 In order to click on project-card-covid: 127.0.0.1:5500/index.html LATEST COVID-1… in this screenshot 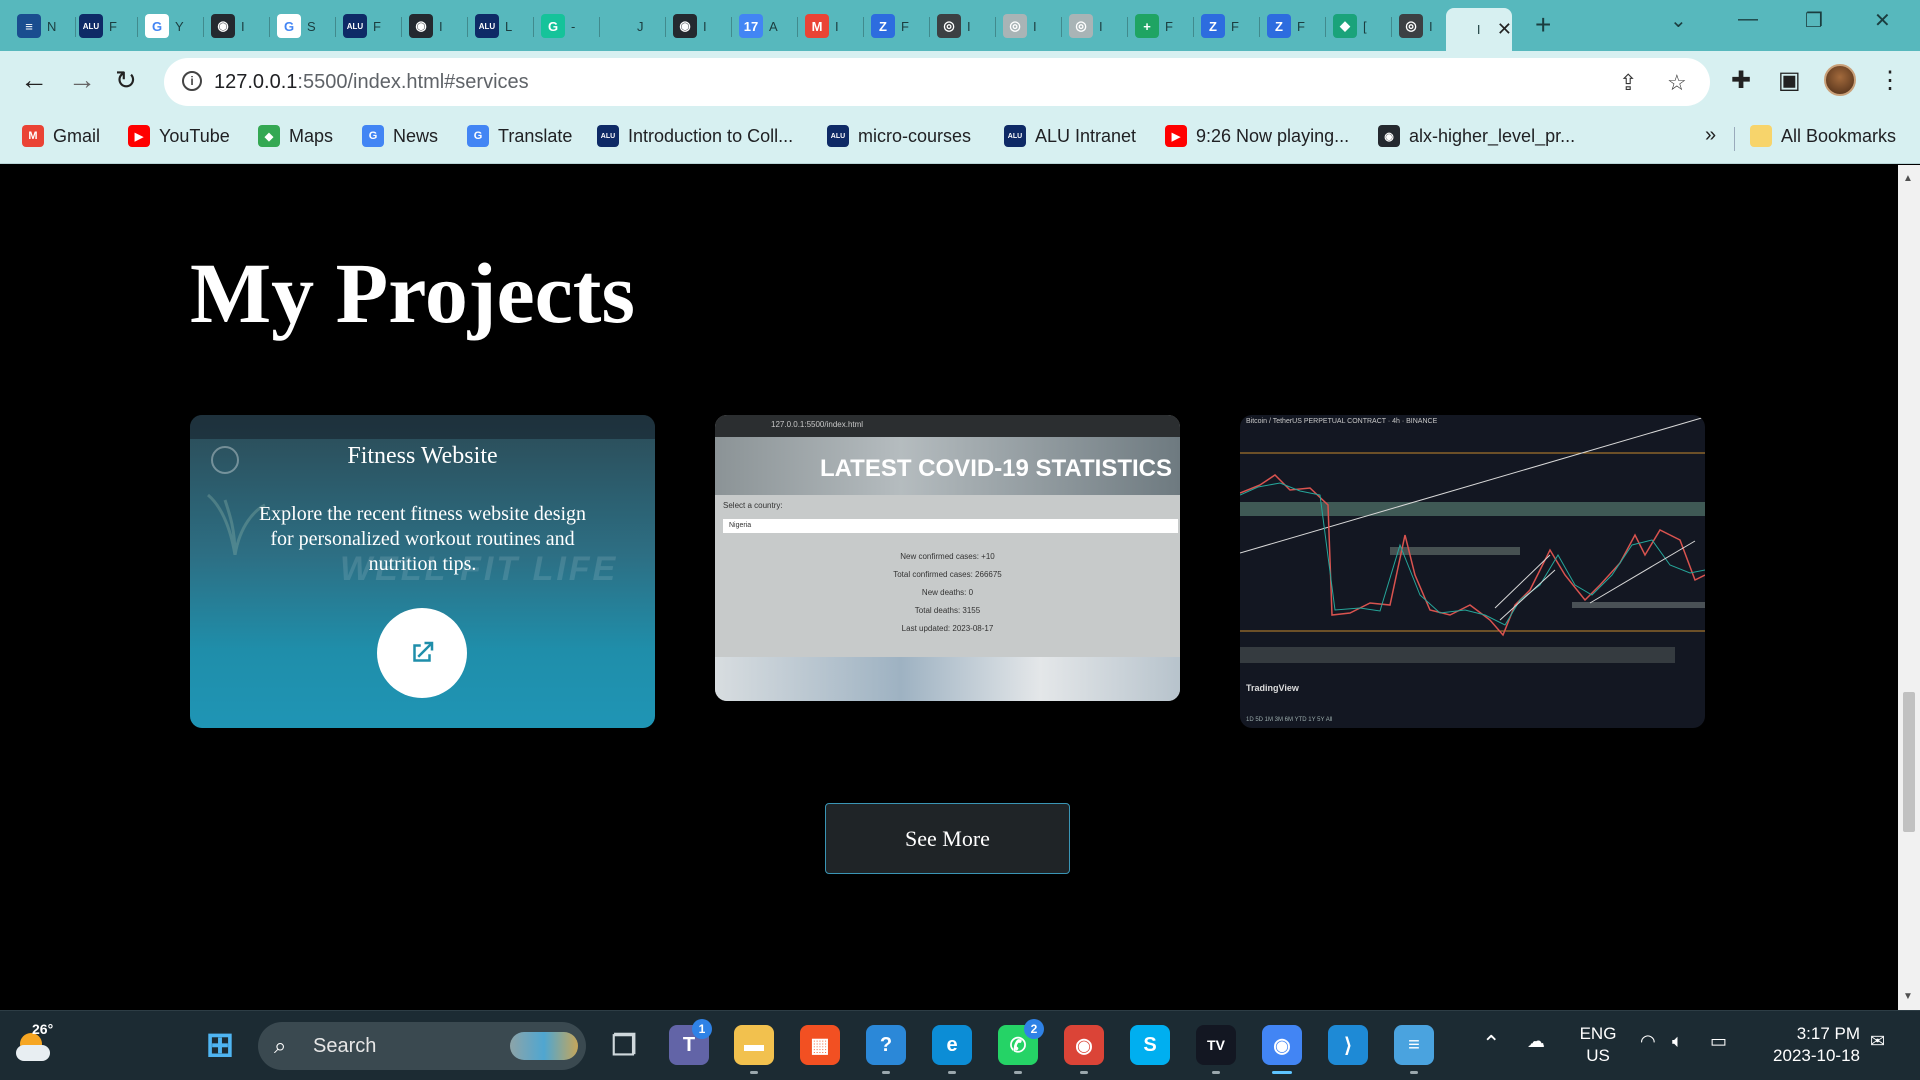, I will do `click(947, 558)`.